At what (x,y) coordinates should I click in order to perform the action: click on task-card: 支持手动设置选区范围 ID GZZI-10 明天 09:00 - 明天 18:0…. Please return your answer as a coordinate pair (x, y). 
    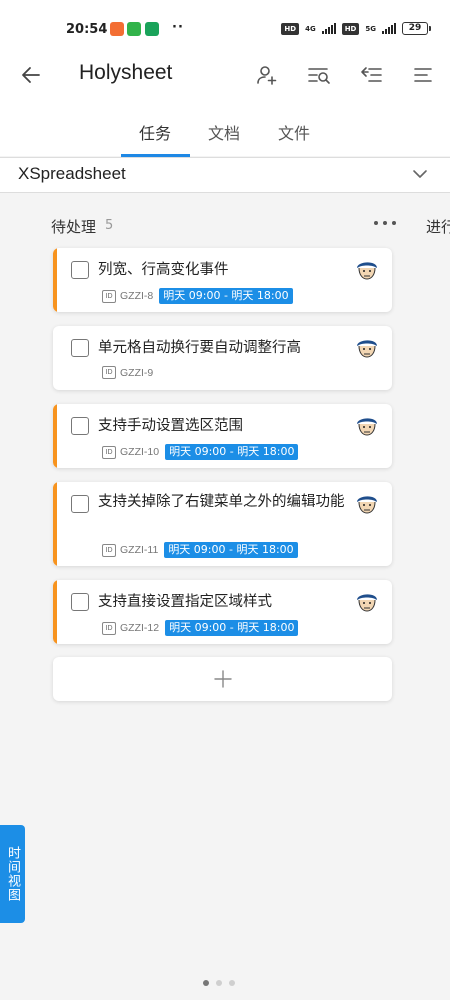
    Looking at the image, I should click on (222, 436).